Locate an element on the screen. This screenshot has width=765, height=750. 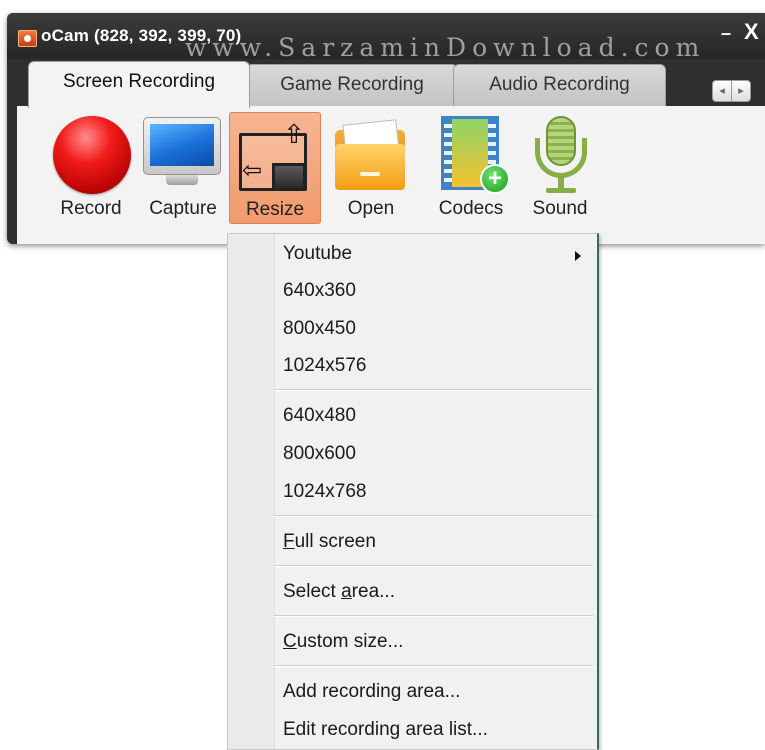
menu-item-800x600: 800x600 is located at coordinates (319, 454).